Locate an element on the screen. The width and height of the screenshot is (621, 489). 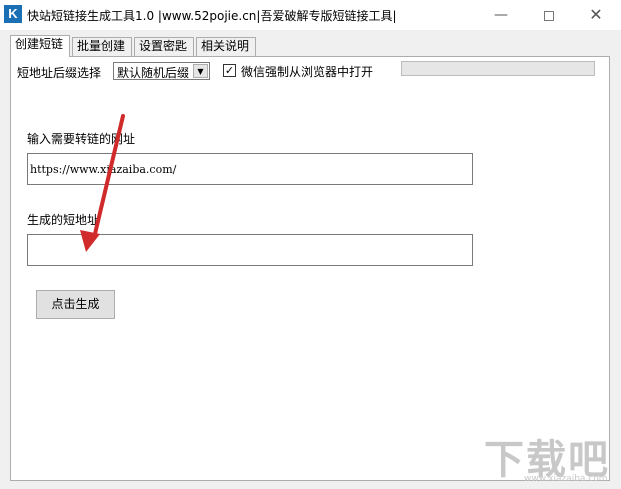
generate-button: 点击生成 is located at coordinates (75, 304).